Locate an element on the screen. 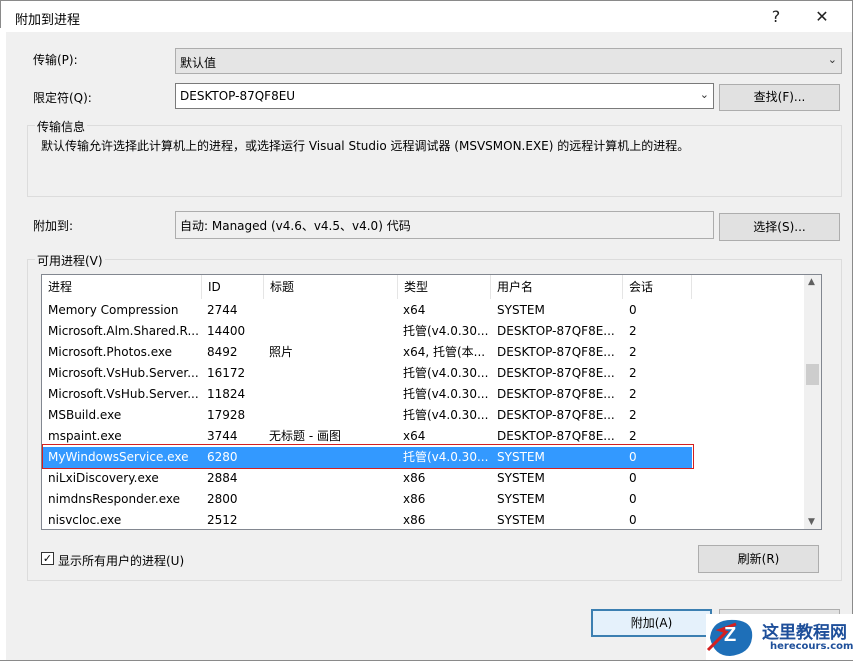 The image size is (853, 661). process-name: nimdnsResponder.exe is located at coordinates (114, 499).